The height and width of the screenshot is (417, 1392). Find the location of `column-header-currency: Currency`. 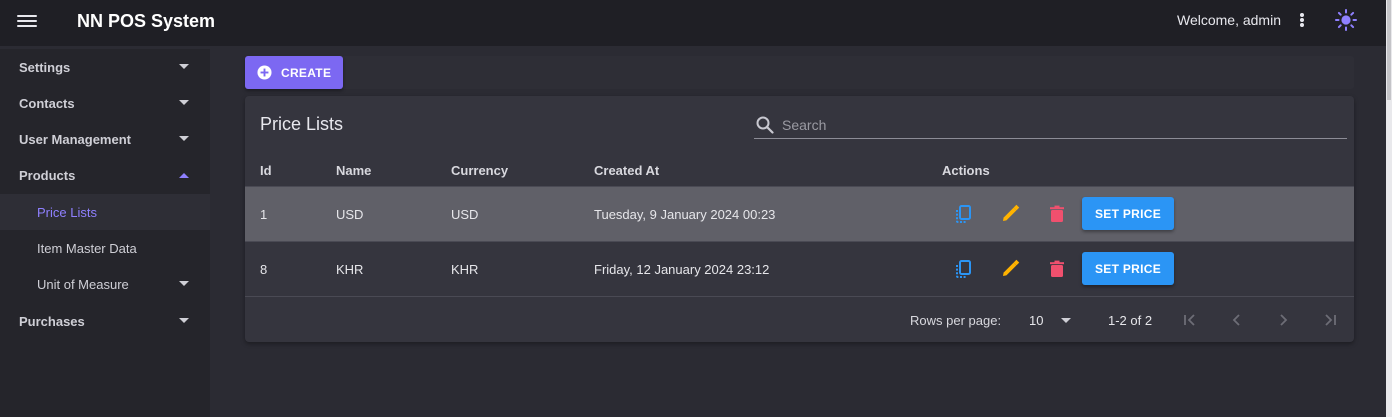

column-header-currency: Currency is located at coordinates (479, 170).